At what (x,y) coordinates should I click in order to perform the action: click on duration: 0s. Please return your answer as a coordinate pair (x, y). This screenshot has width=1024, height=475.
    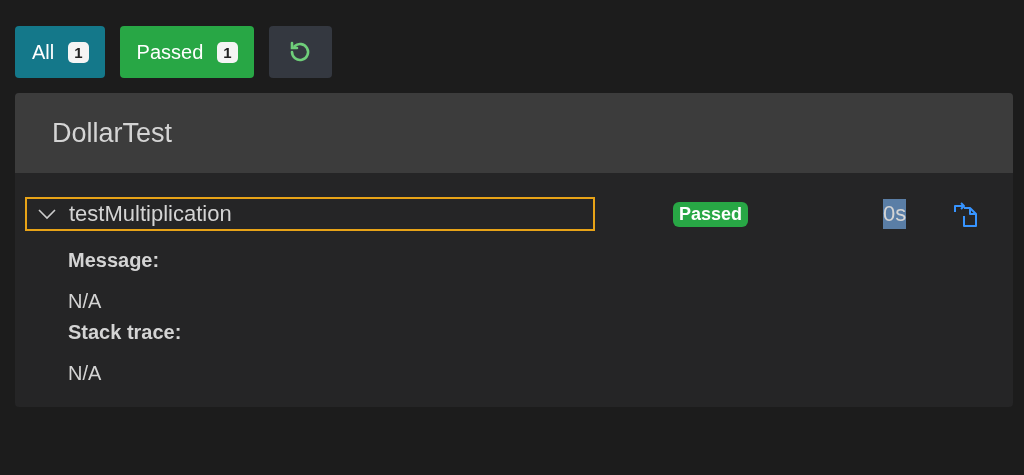
    Looking at the image, I should click on (895, 214).